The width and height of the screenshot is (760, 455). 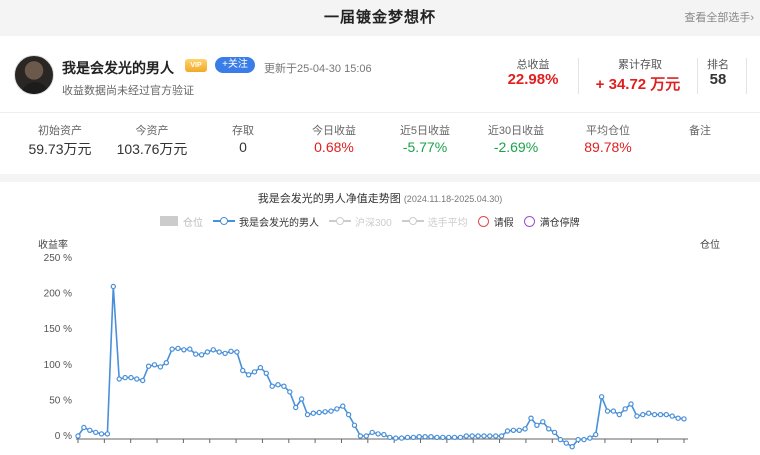 I want to click on current-assets-value: 103.76万元, so click(x=152, y=149).